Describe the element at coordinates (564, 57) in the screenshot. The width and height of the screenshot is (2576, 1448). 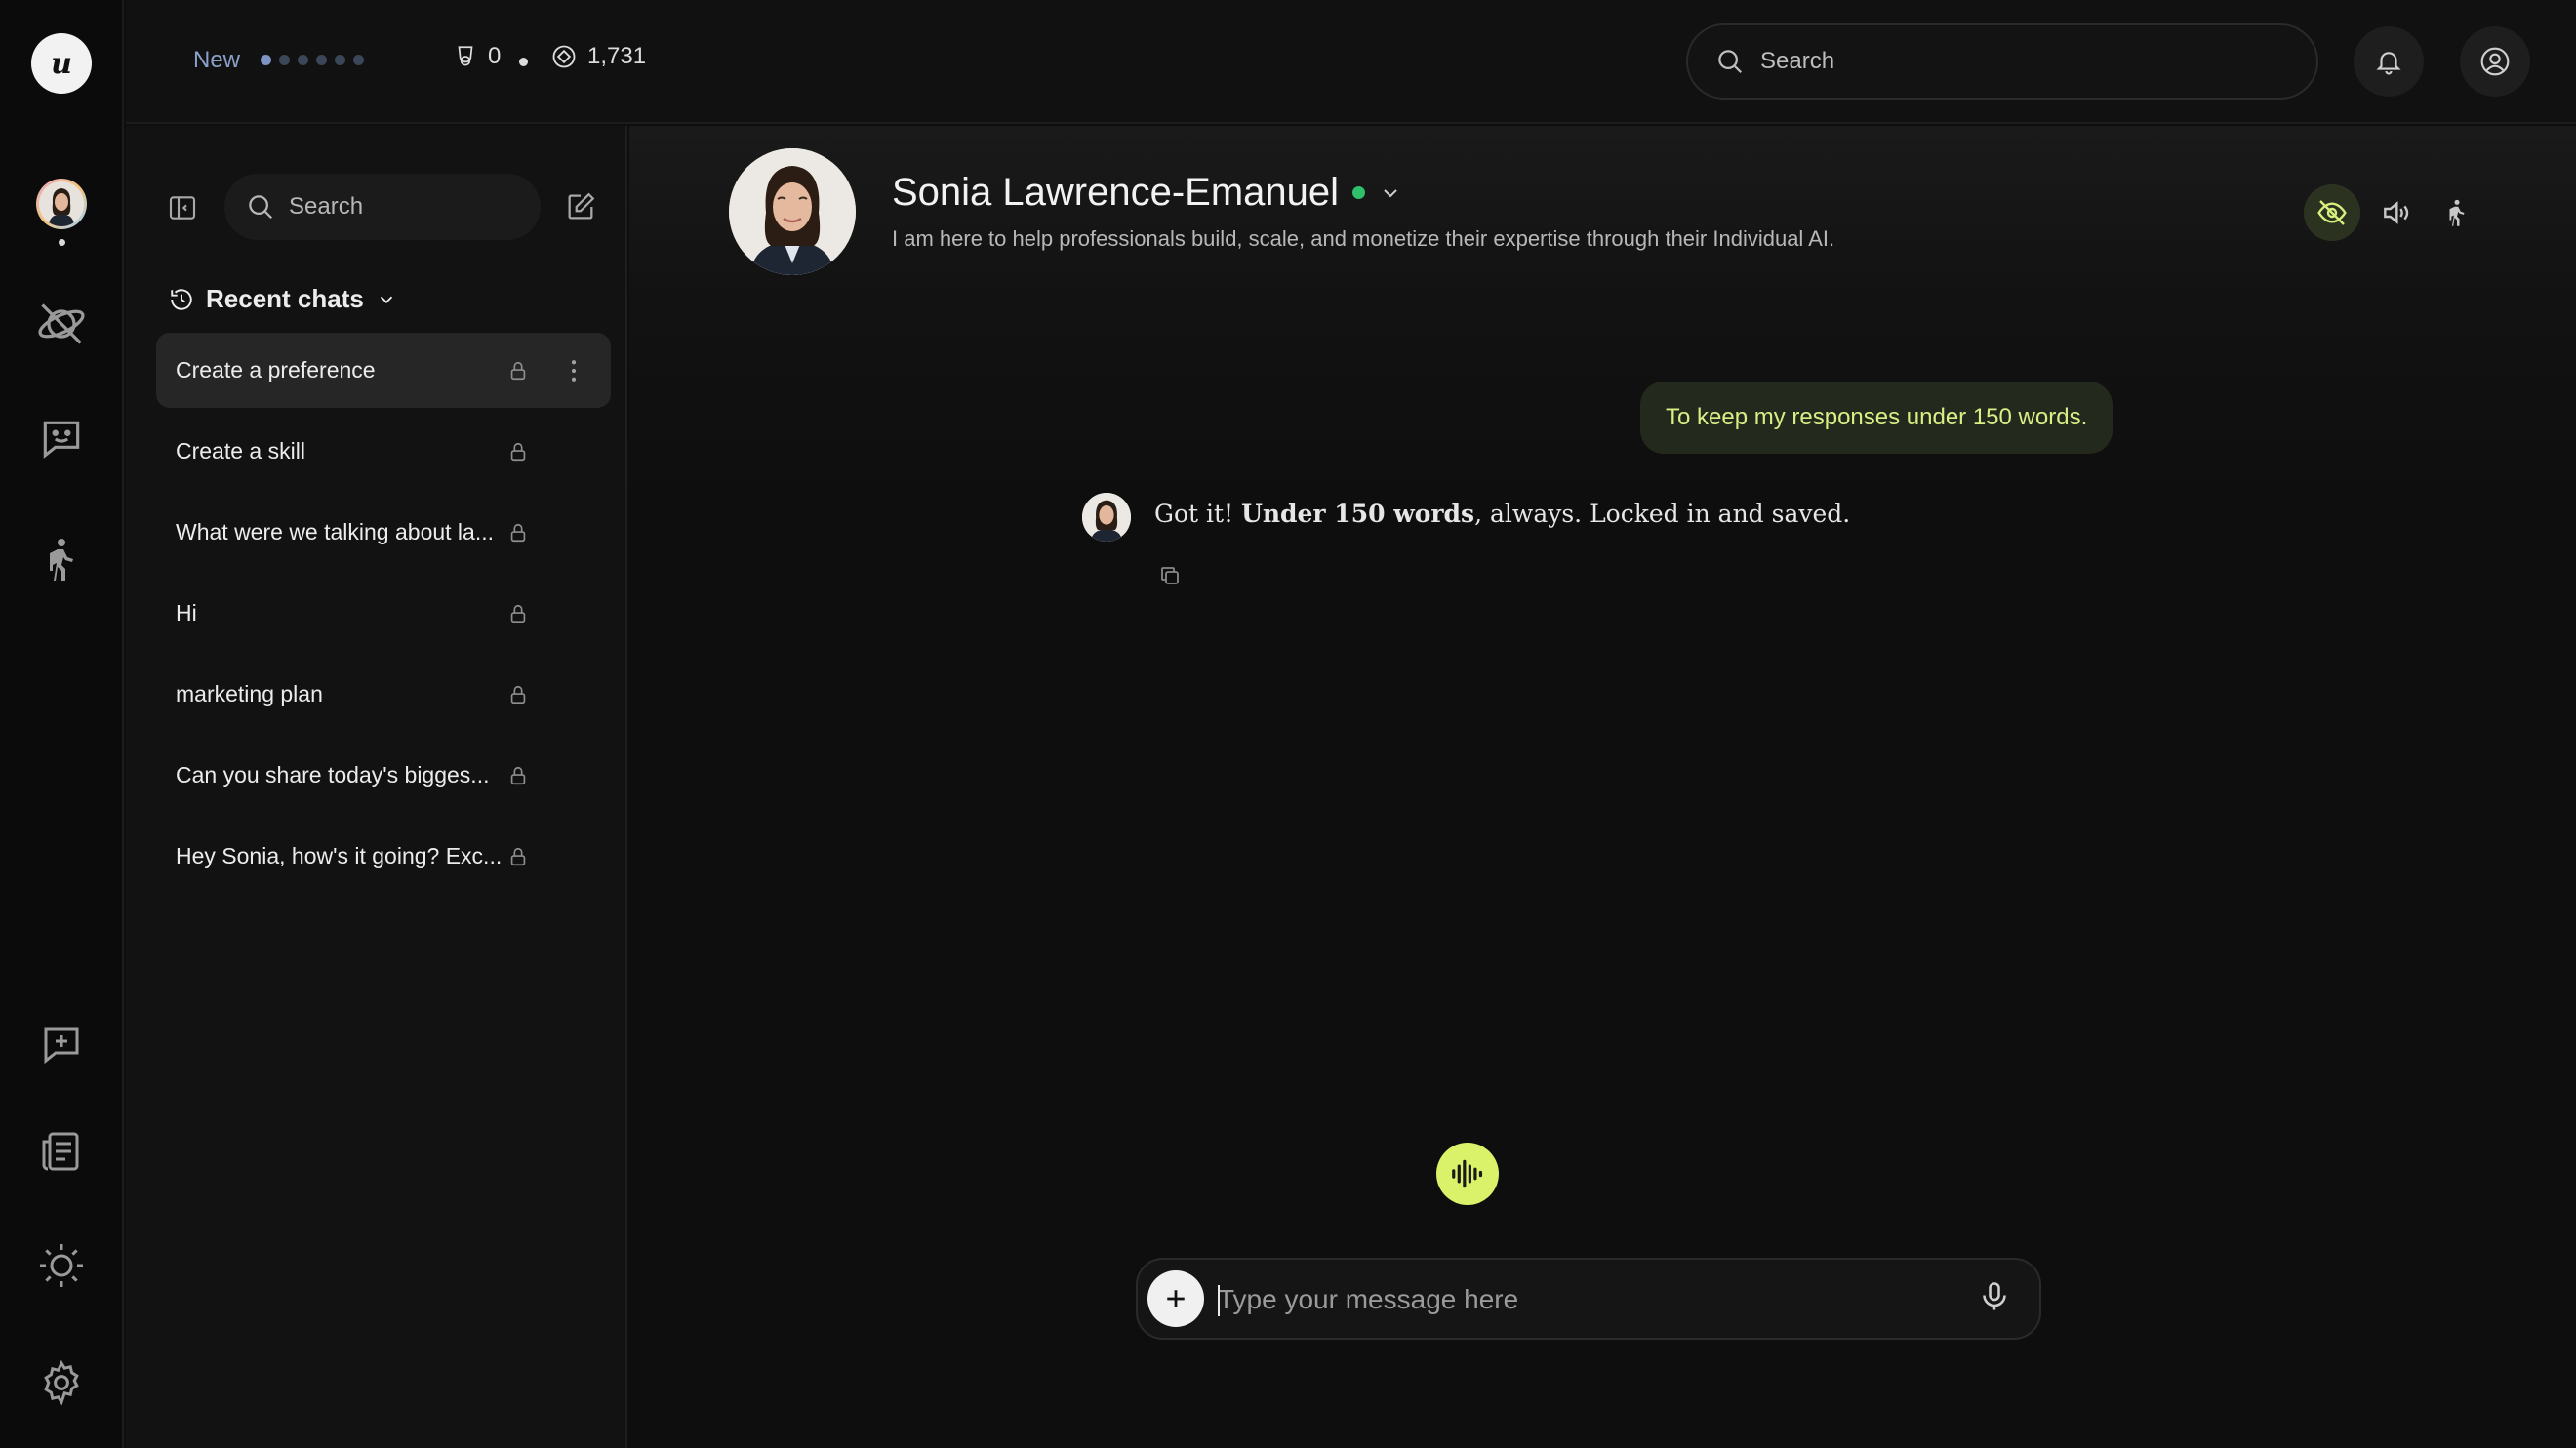
I see `credits-icon` at that location.